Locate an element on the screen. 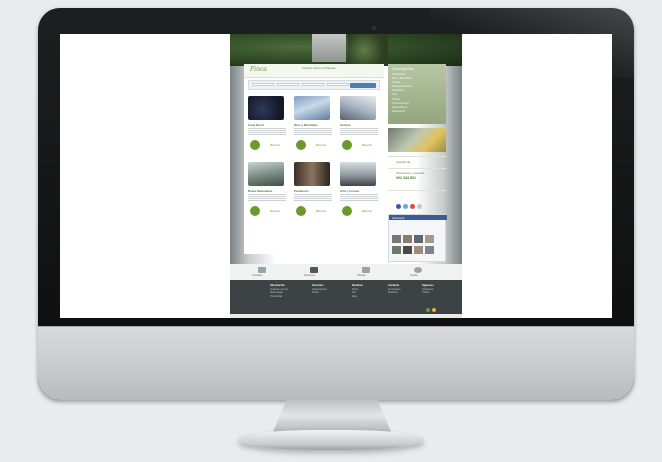  monitor-chin is located at coordinates (336, 363).